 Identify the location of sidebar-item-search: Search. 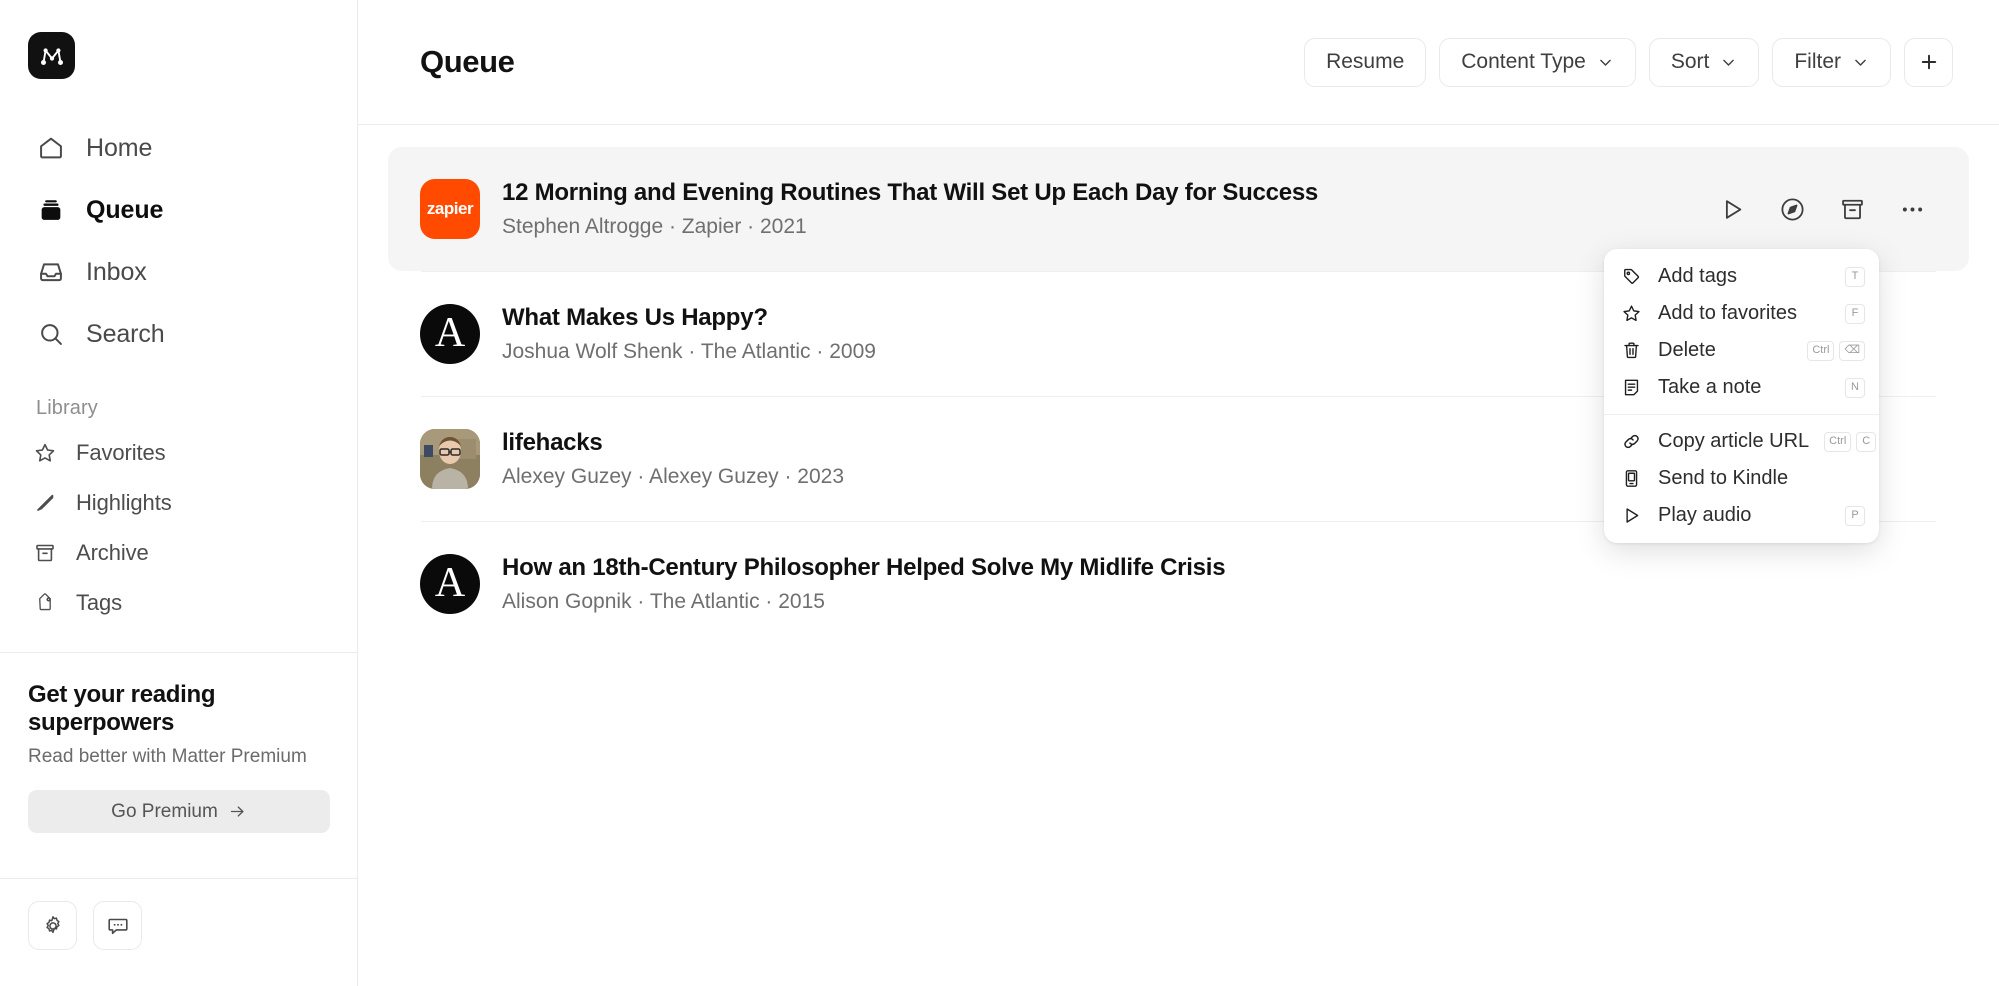
(178, 334).